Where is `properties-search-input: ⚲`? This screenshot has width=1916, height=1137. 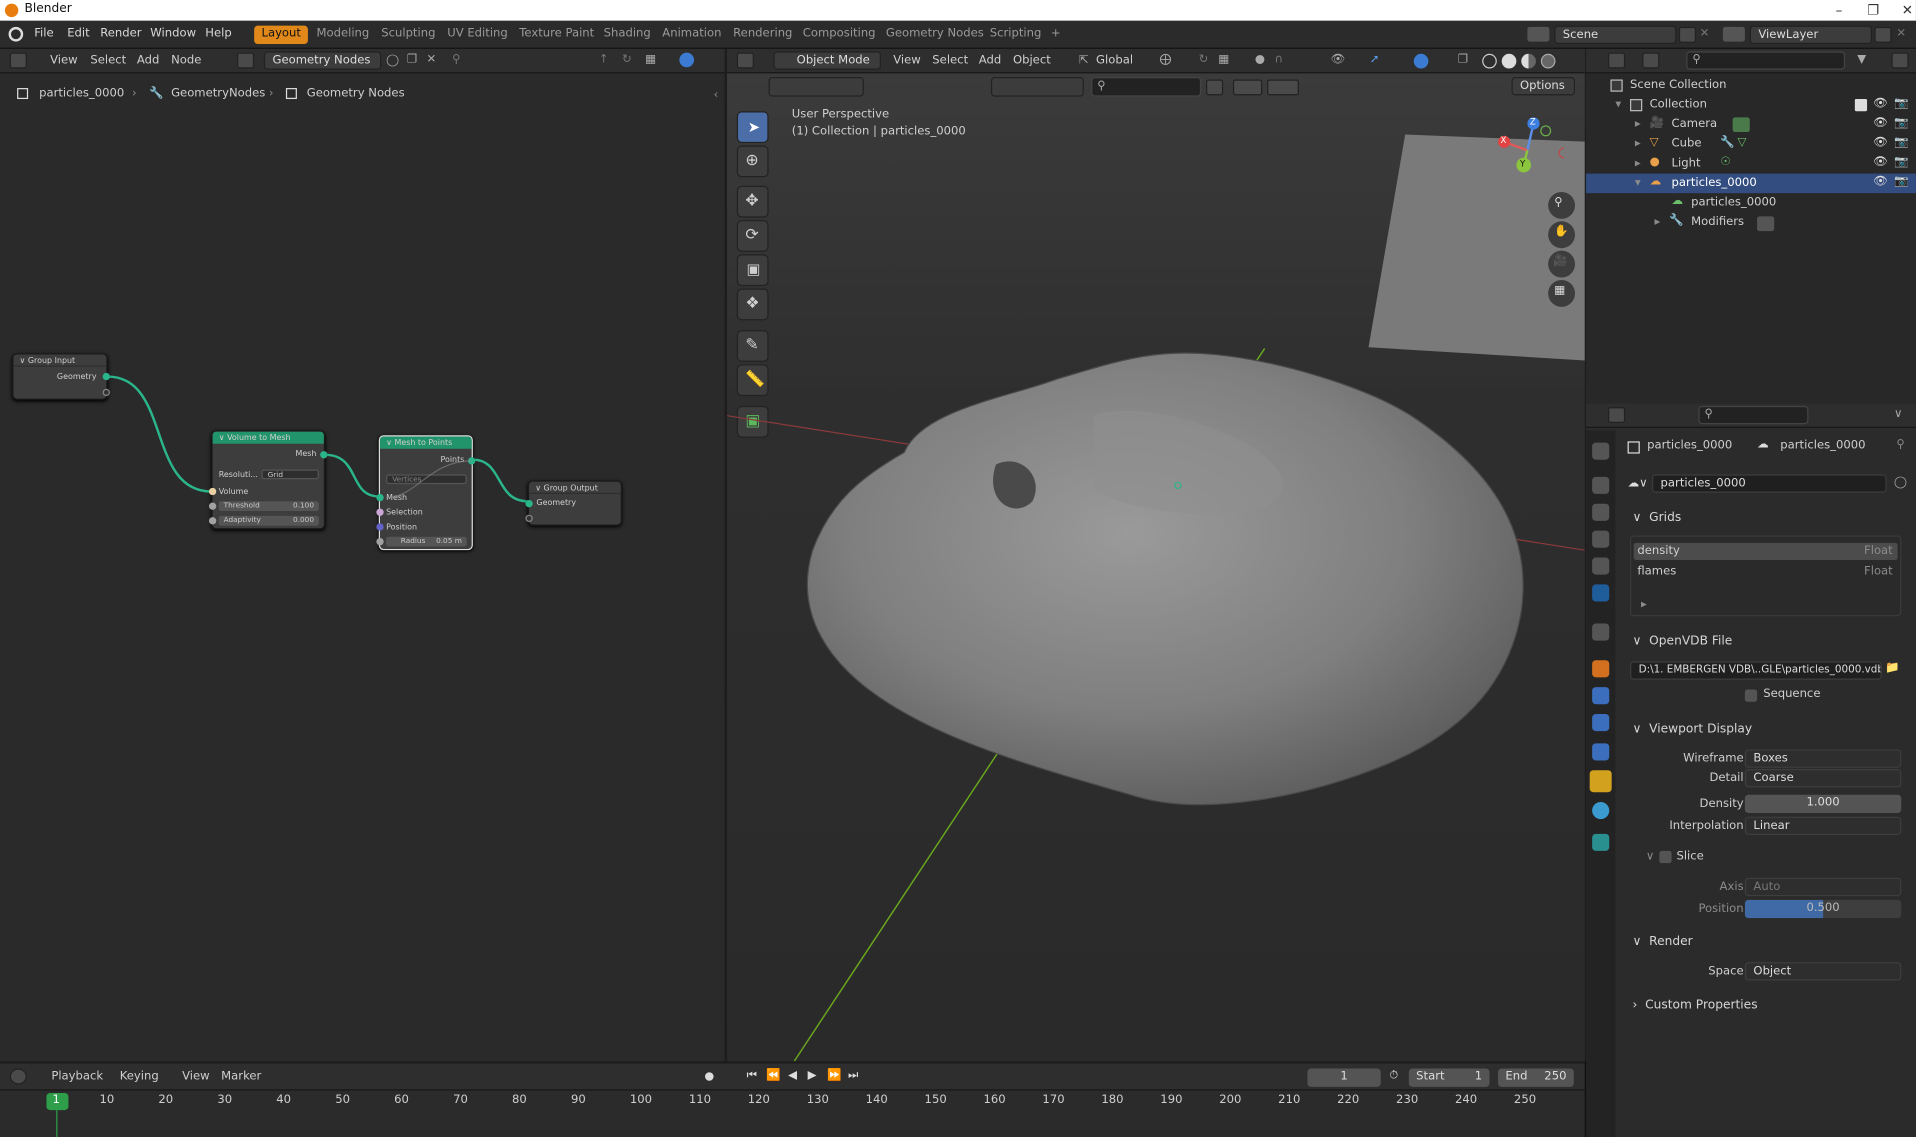
properties-search-input: ⚲ is located at coordinates (1753, 415).